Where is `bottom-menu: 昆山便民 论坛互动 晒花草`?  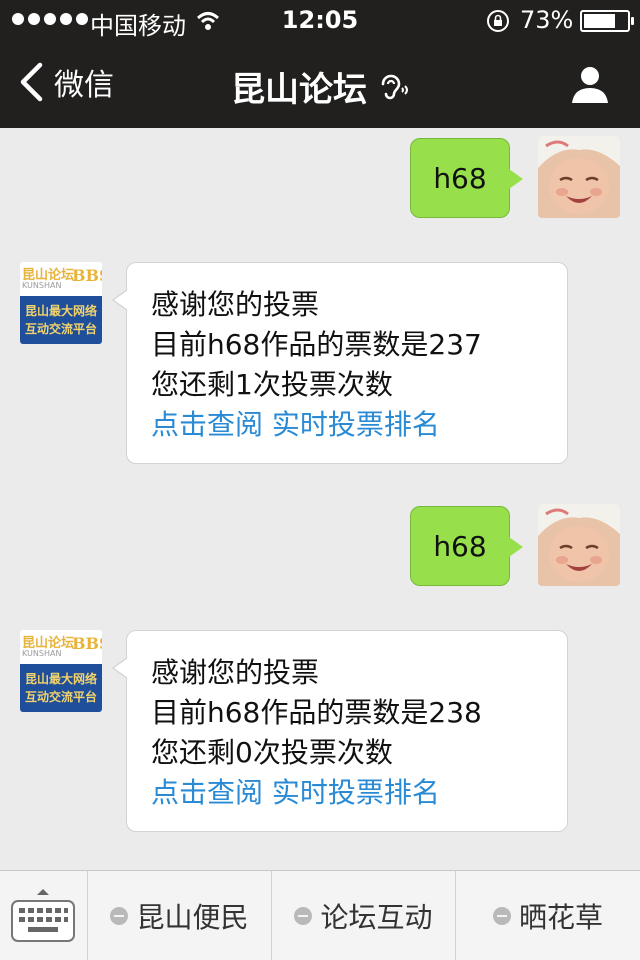
bottom-menu: 昆山便民 论坛互动 晒花草 is located at coordinates (320, 915).